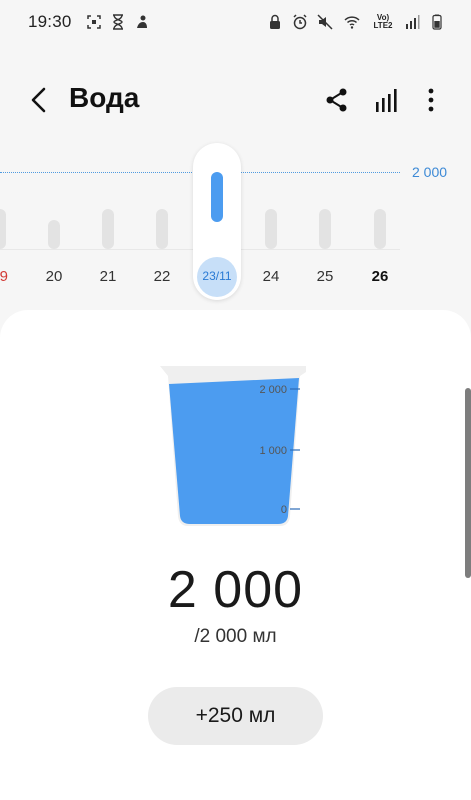 The width and height of the screenshot is (471, 800). What do you see at coordinates (162, 276) in the screenshot?
I see `day-label-22: 22` at bounding box center [162, 276].